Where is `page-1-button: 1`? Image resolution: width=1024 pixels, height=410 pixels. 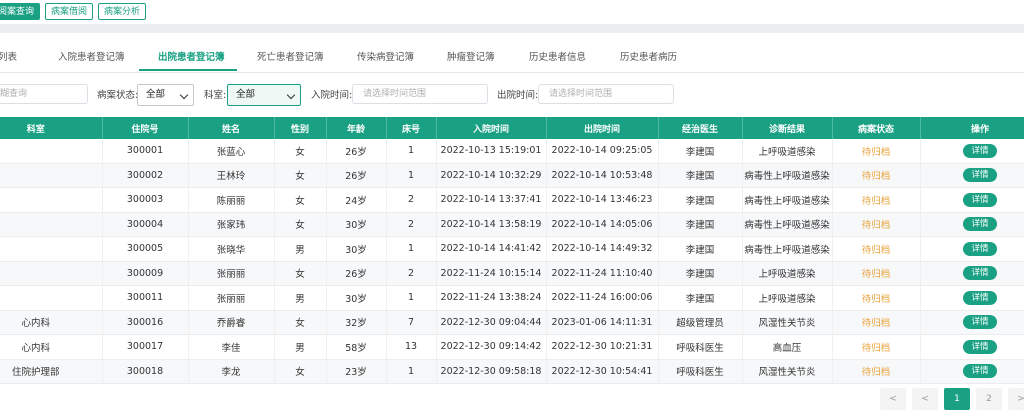 page-1-button: 1 is located at coordinates (957, 399).